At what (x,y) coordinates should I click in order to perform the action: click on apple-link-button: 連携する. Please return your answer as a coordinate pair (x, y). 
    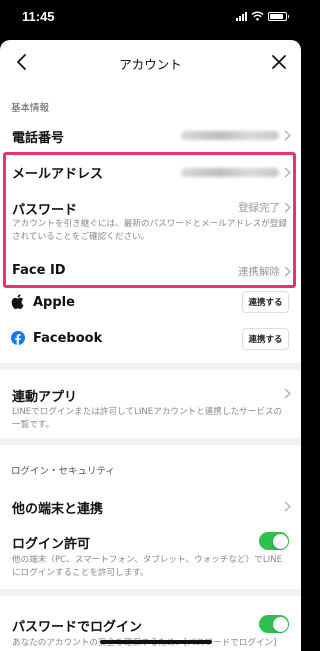
    Looking at the image, I should click on (265, 302).